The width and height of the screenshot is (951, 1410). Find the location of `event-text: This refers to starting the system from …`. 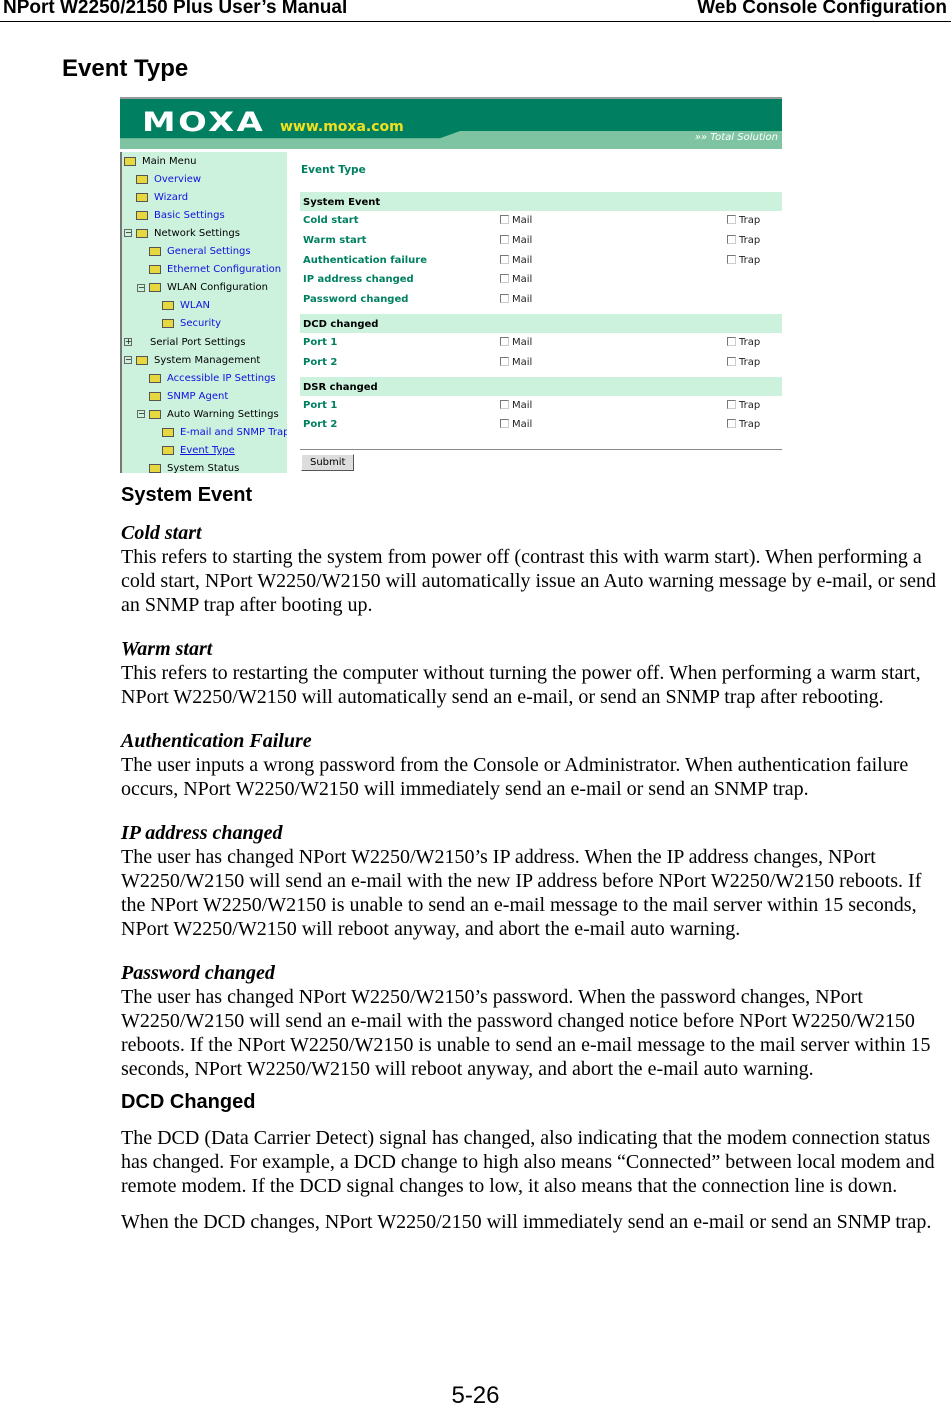

event-text: This refers to starting the system from … is located at coordinates (529, 581).